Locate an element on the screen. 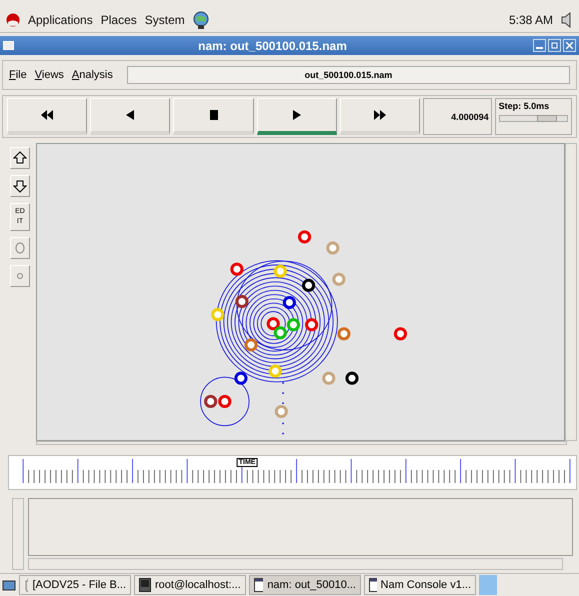  zoom-out-button is located at coordinates (20, 186).